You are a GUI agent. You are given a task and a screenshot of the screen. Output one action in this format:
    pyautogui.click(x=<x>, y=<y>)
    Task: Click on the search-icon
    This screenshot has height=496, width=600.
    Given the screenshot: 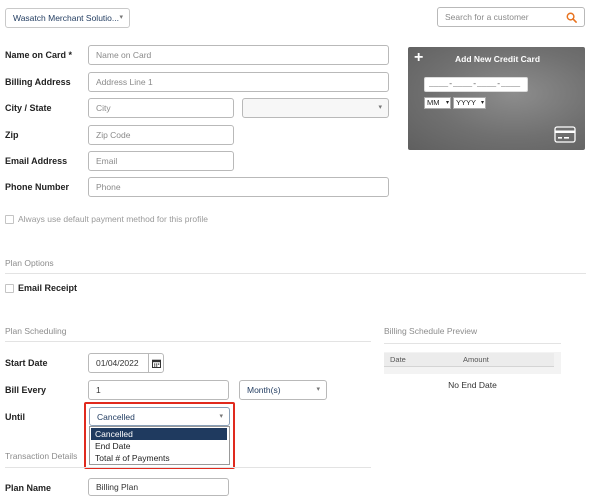 What is the action you would take?
    pyautogui.click(x=571, y=17)
    